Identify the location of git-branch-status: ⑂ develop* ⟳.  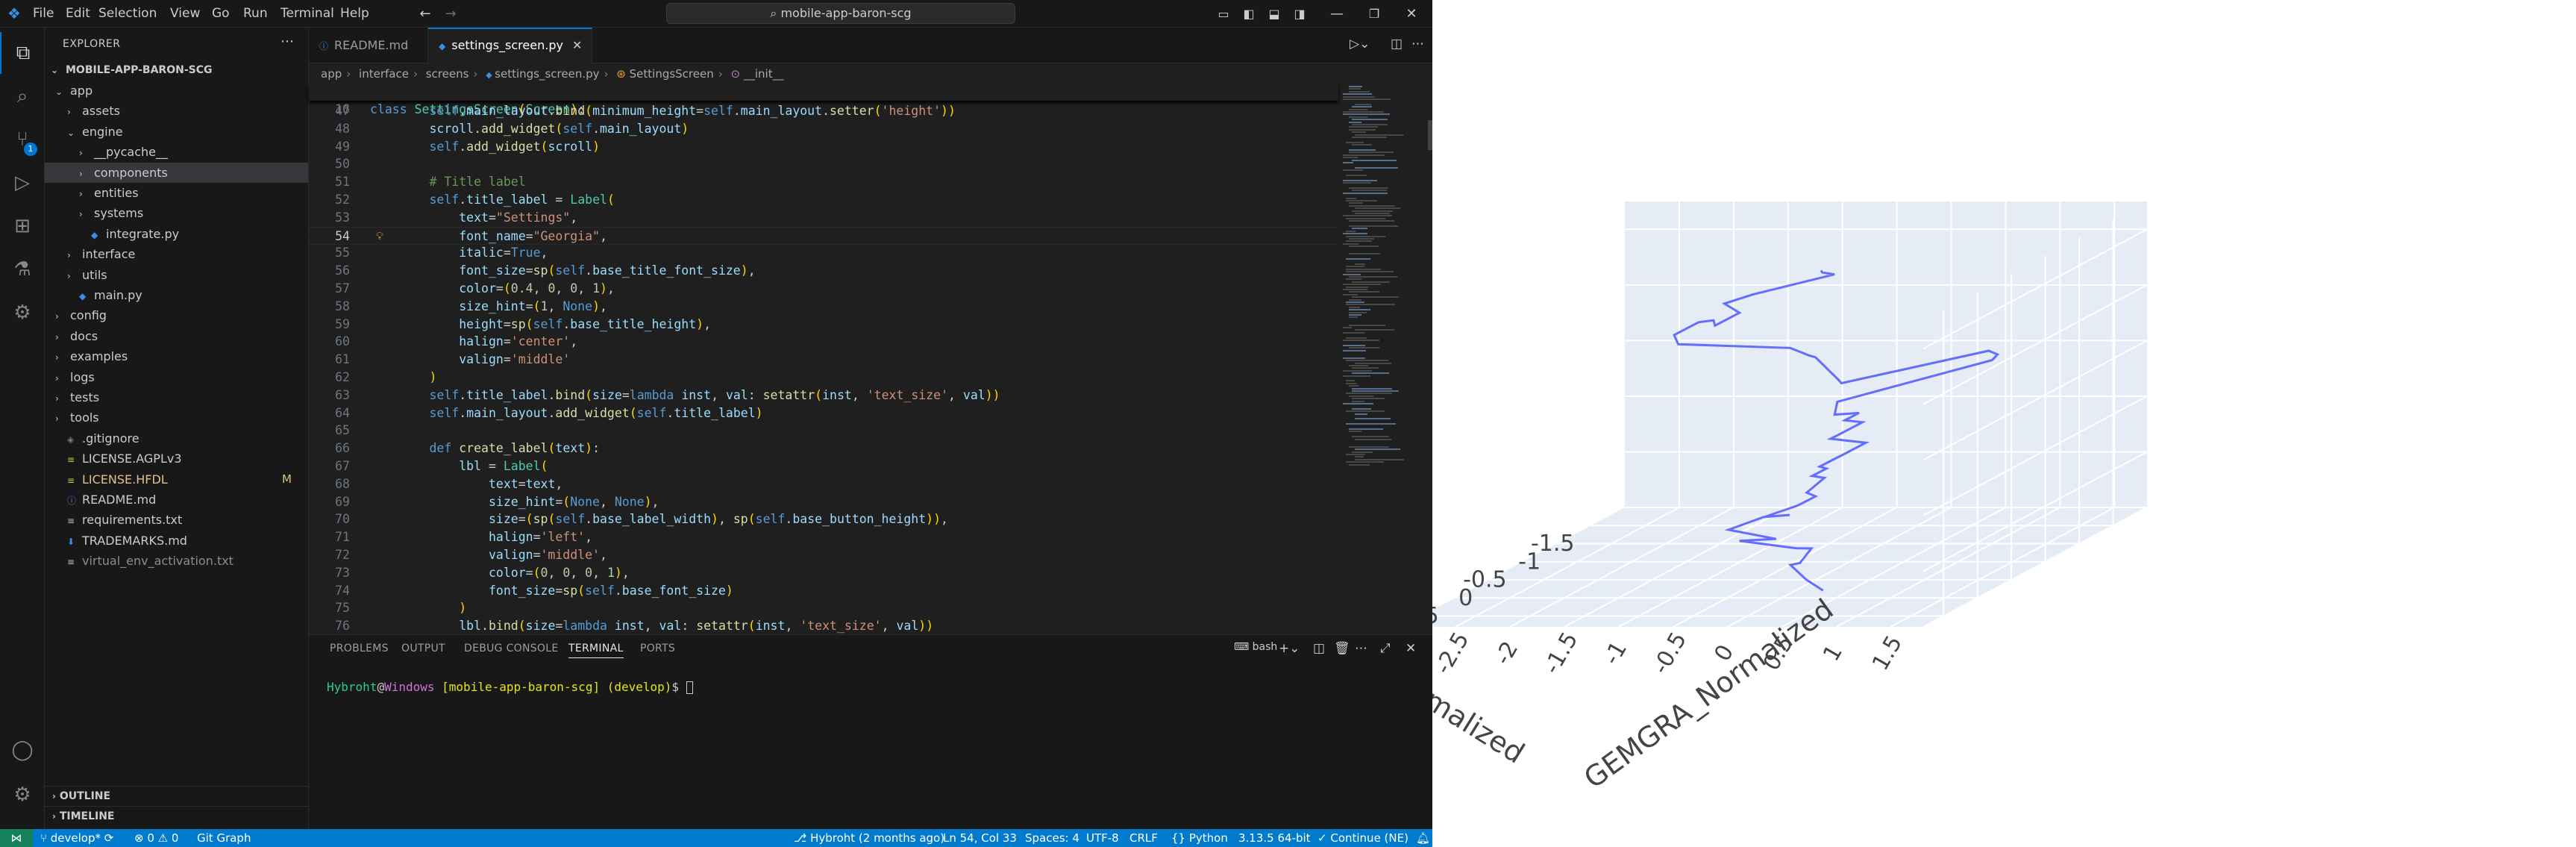
(76, 838).